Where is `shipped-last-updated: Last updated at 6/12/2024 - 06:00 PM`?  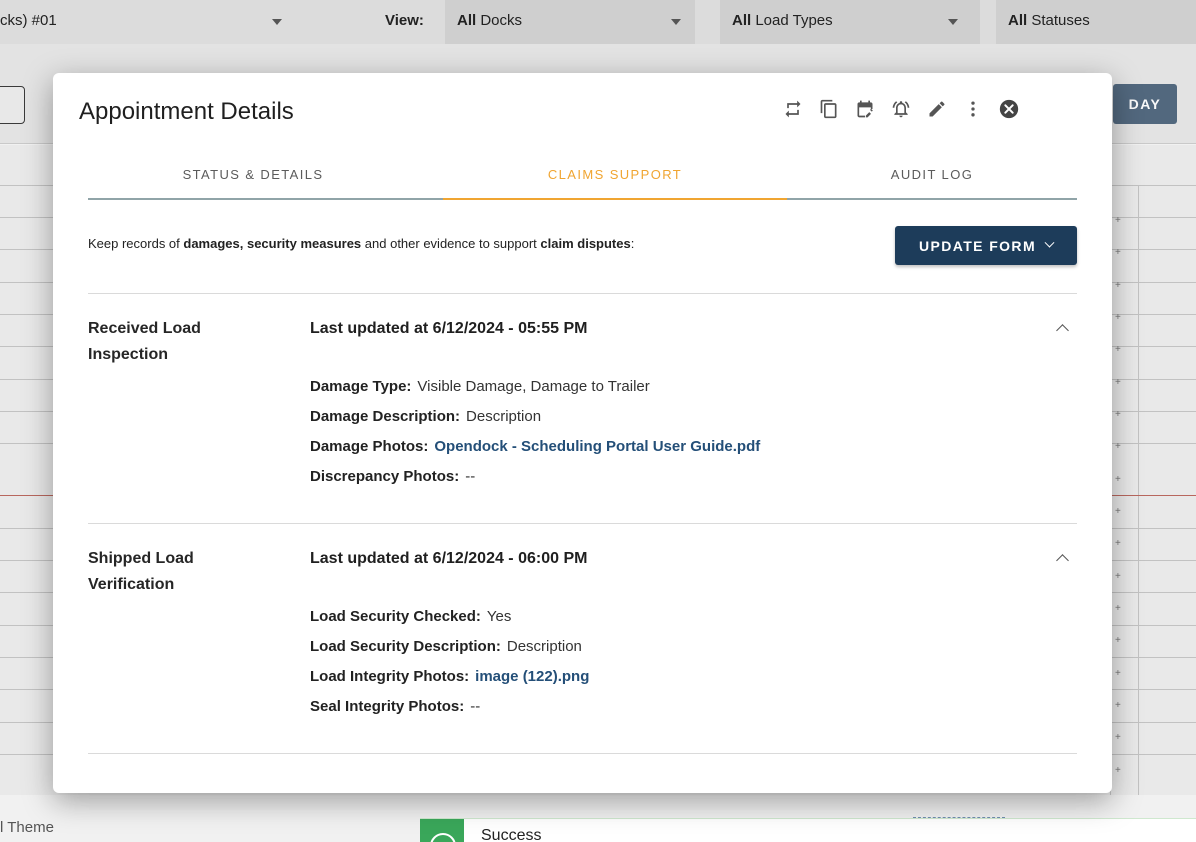
shipped-last-updated: Last updated at 6/12/2024 - 06:00 PM is located at coordinates (449, 558).